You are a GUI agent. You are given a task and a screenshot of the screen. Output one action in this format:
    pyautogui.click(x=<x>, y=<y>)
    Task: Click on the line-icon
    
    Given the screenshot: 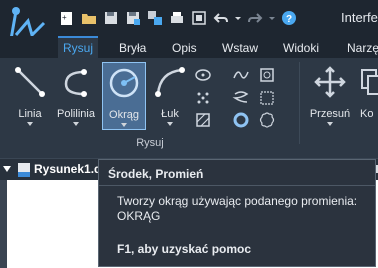 What is the action you would take?
    pyautogui.click(x=30, y=82)
    